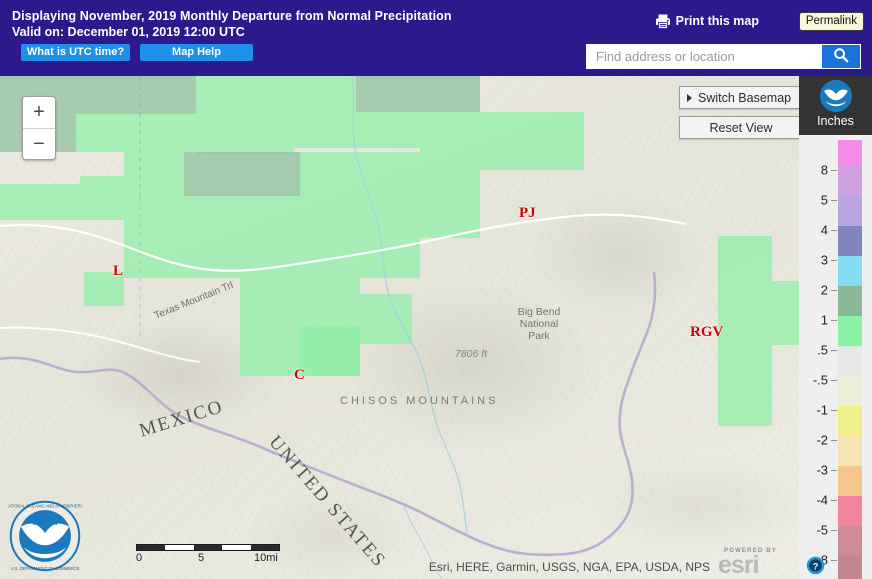 Image resolution: width=872 pixels, height=579 pixels. I want to click on scale-label-max: 10mi, so click(266, 558).